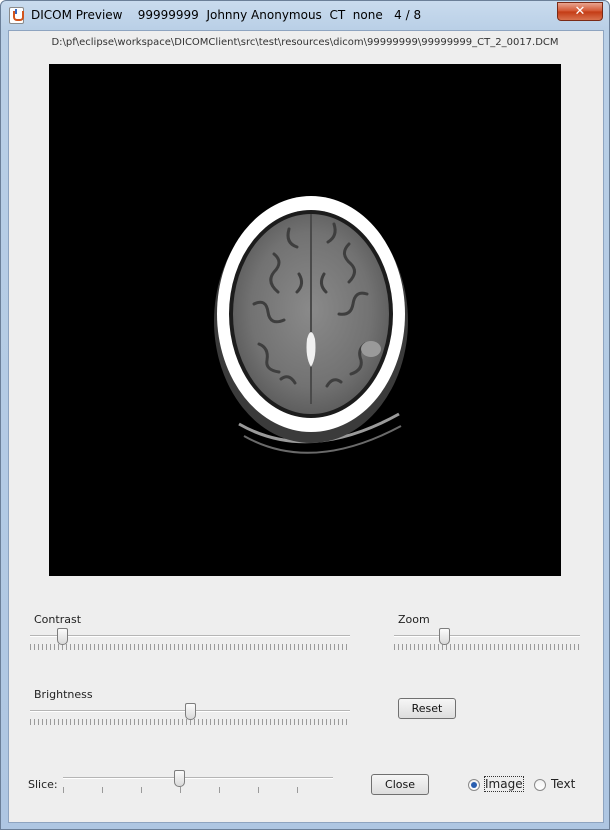 The width and height of the screenshot is (610, 830). Describe the element at coordinates (487, 647) in the screenshot. I see `zoom-slider-ticks` at that location.